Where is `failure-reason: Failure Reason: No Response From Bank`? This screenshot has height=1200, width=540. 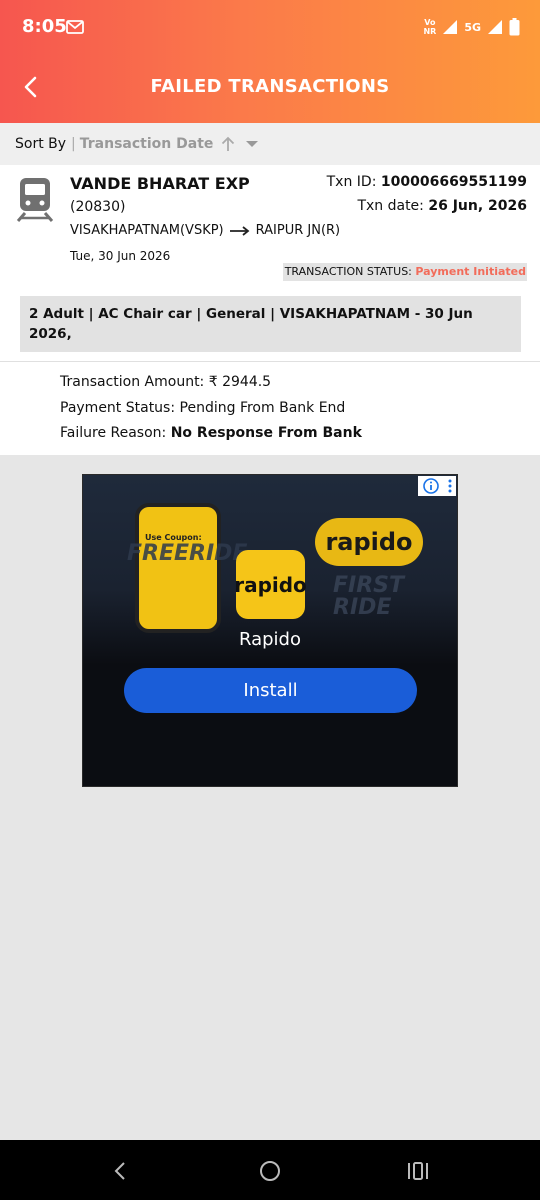 failure-reason: Failure Reason: No Response From Bank is located at coordinates (211, 433).